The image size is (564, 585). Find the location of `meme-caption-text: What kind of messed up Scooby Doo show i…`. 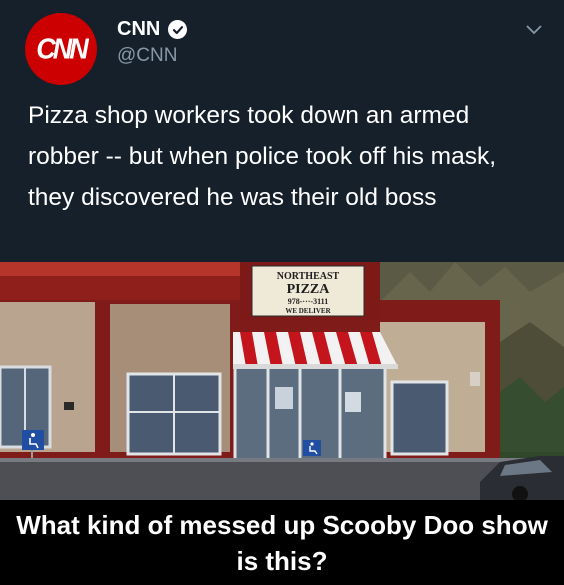

meme-caption-text: What kind of messed up Scooby Doo show i… is located at coordinates (282, 542).